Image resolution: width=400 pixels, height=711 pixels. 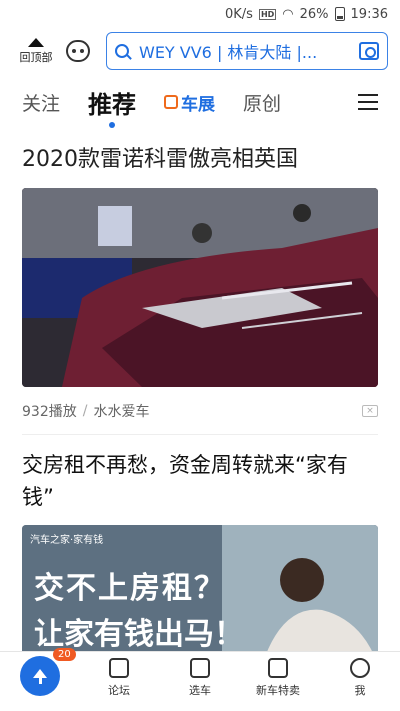 I want to click on play-count: 932播放, so click(x=49, y=411).